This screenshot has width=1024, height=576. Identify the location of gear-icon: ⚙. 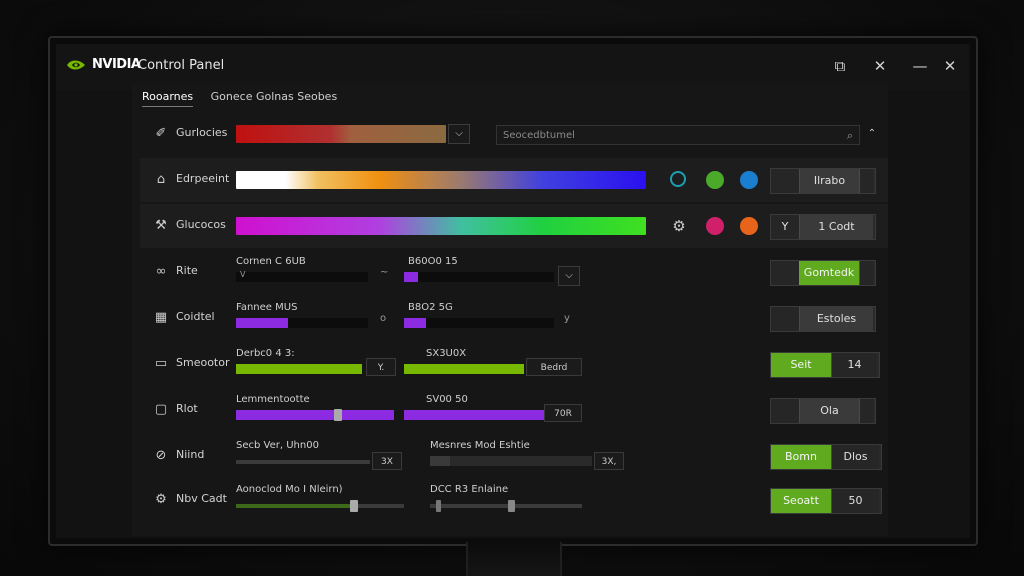
(161, 499).